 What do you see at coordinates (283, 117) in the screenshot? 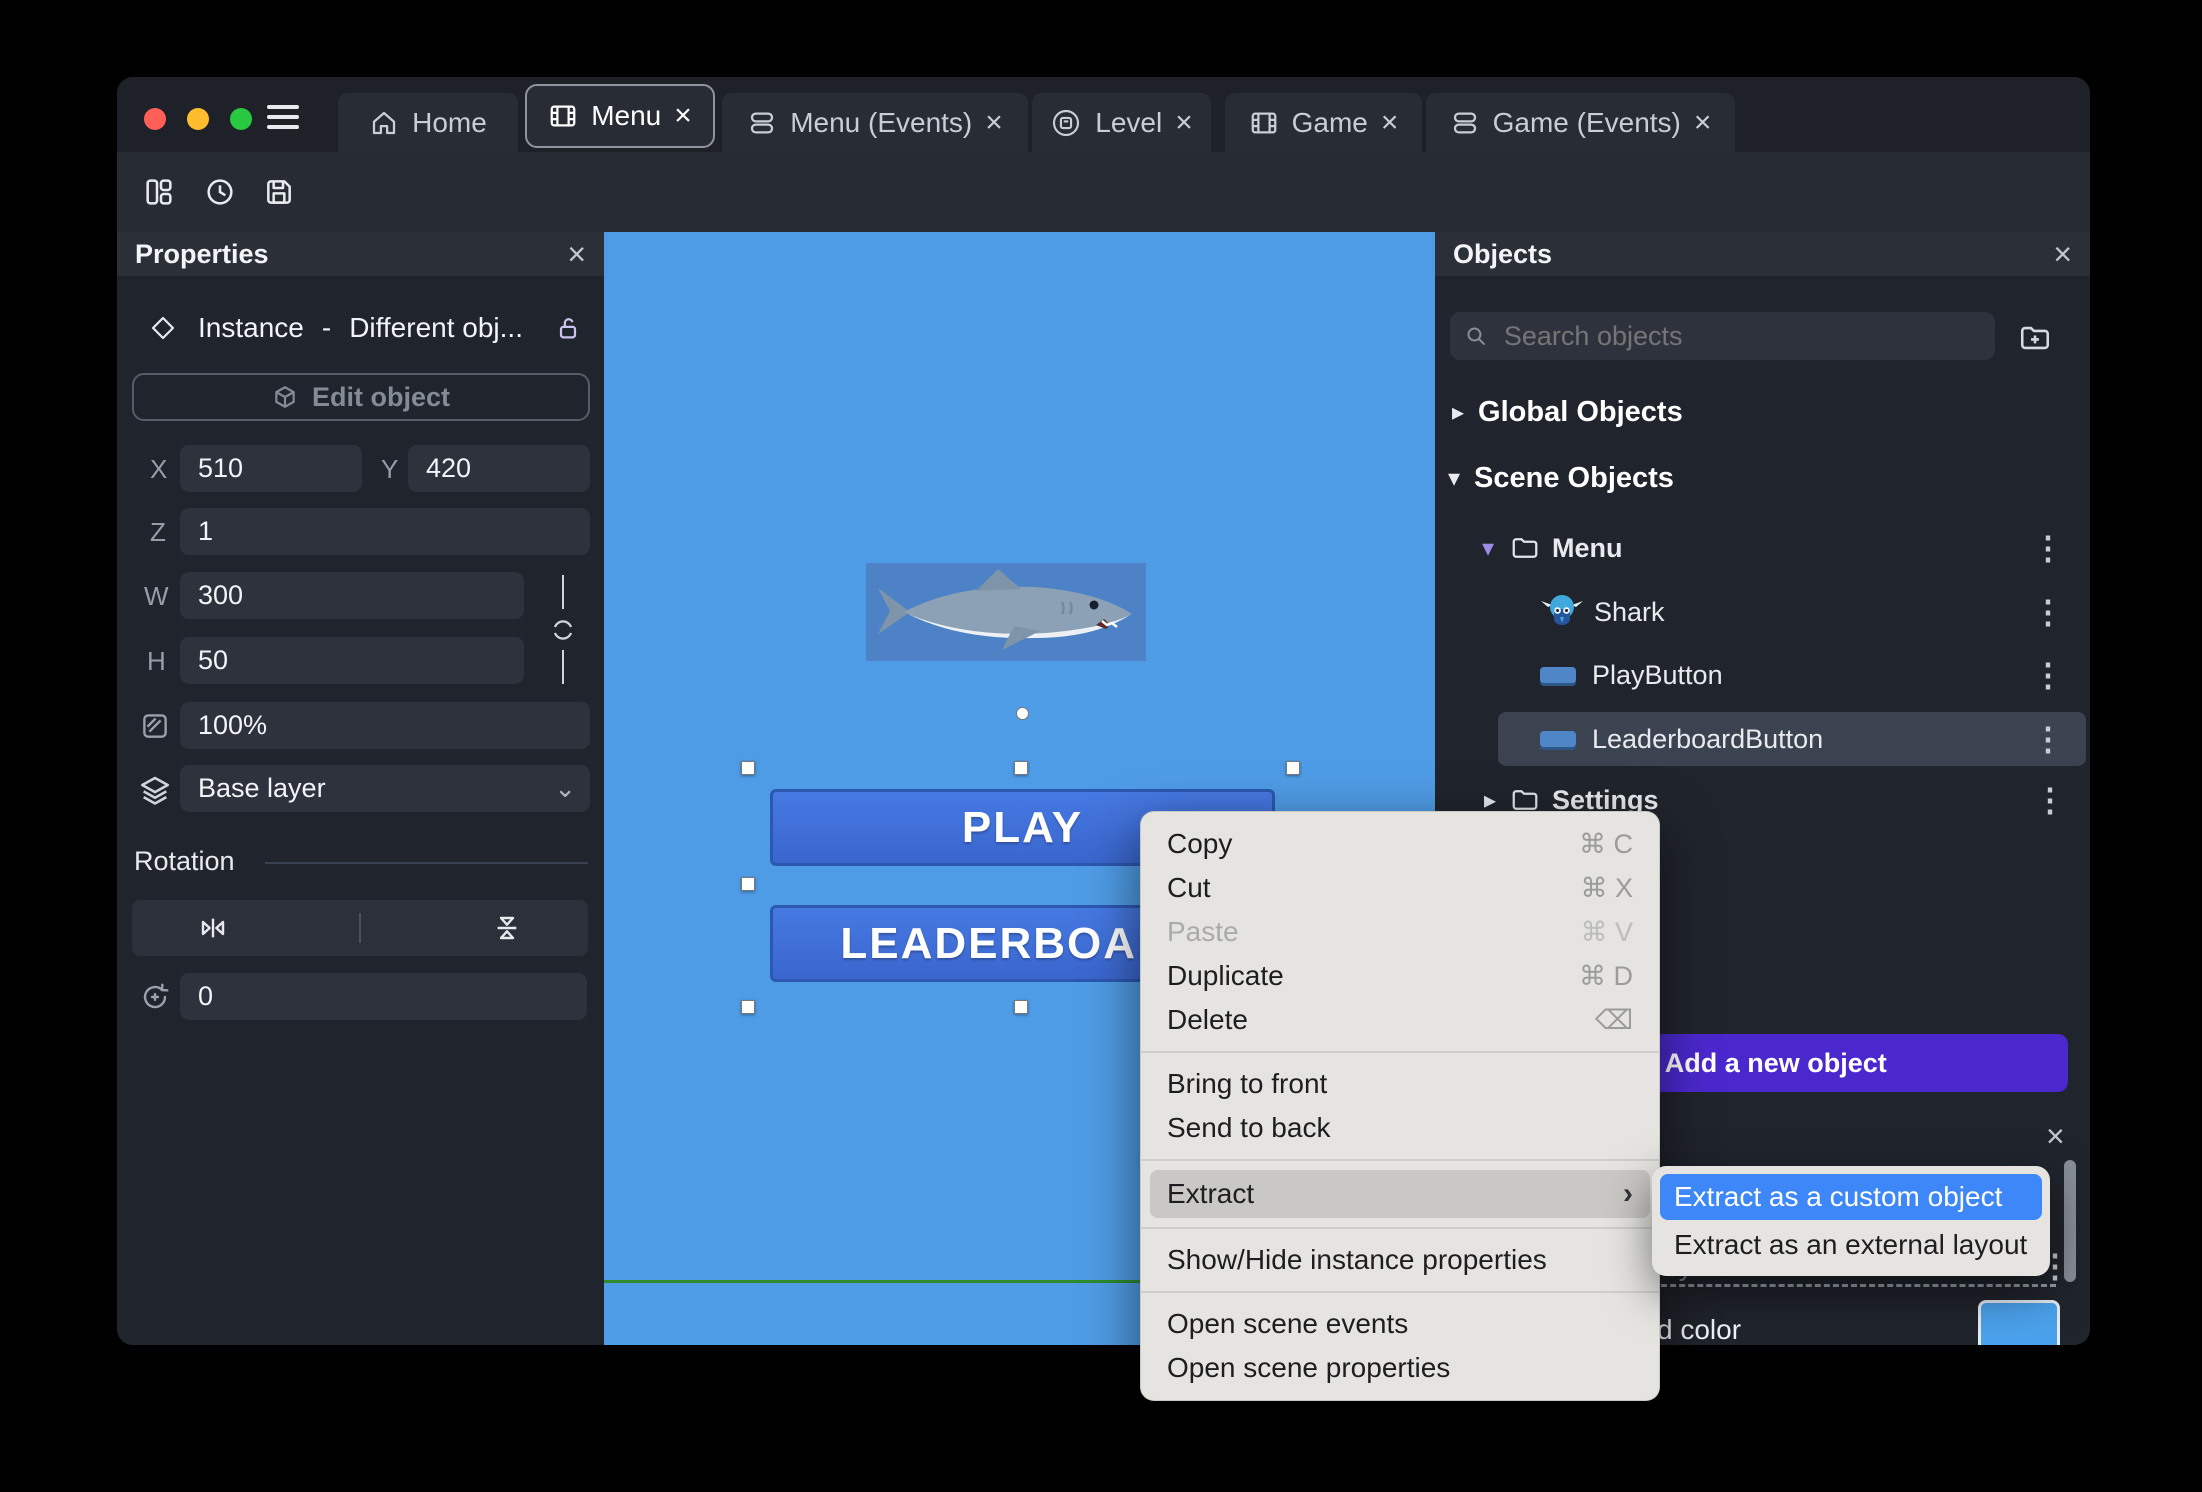
I see `hamburger-menu-icon` at bounding box center [283, 117].